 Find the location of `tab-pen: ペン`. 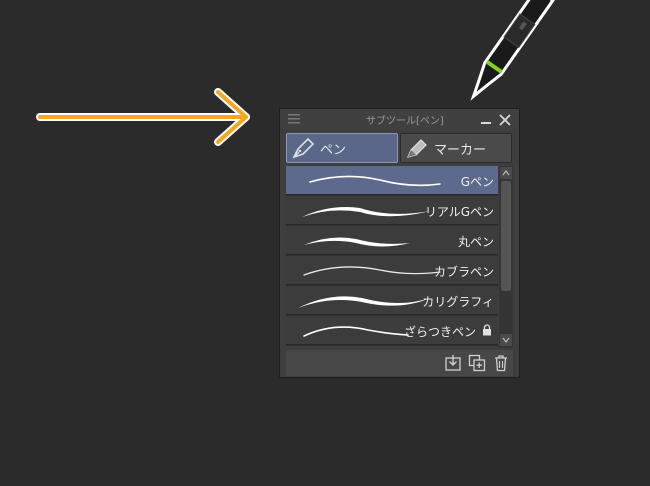

tab-pen: ペン is located at coordinates (342, 148).